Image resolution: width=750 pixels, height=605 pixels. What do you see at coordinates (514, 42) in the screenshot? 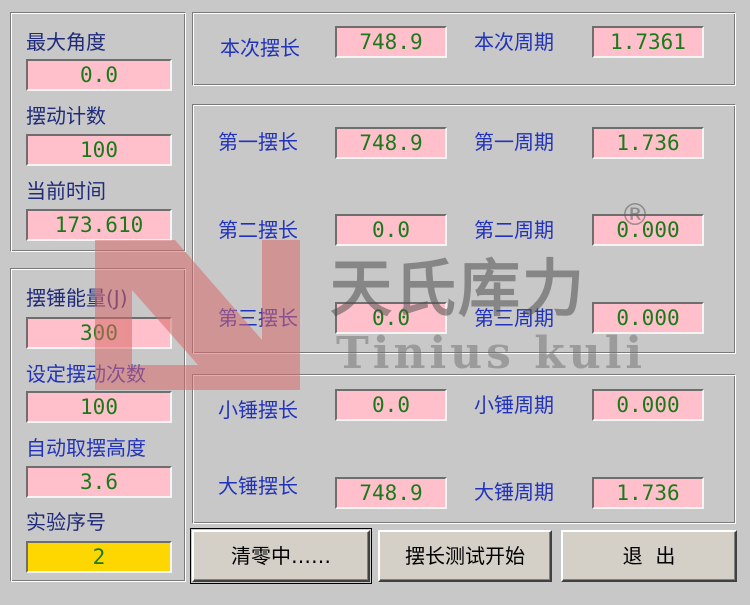
I see `current-period-label: 本次周期` at bounding box center [514, 42].